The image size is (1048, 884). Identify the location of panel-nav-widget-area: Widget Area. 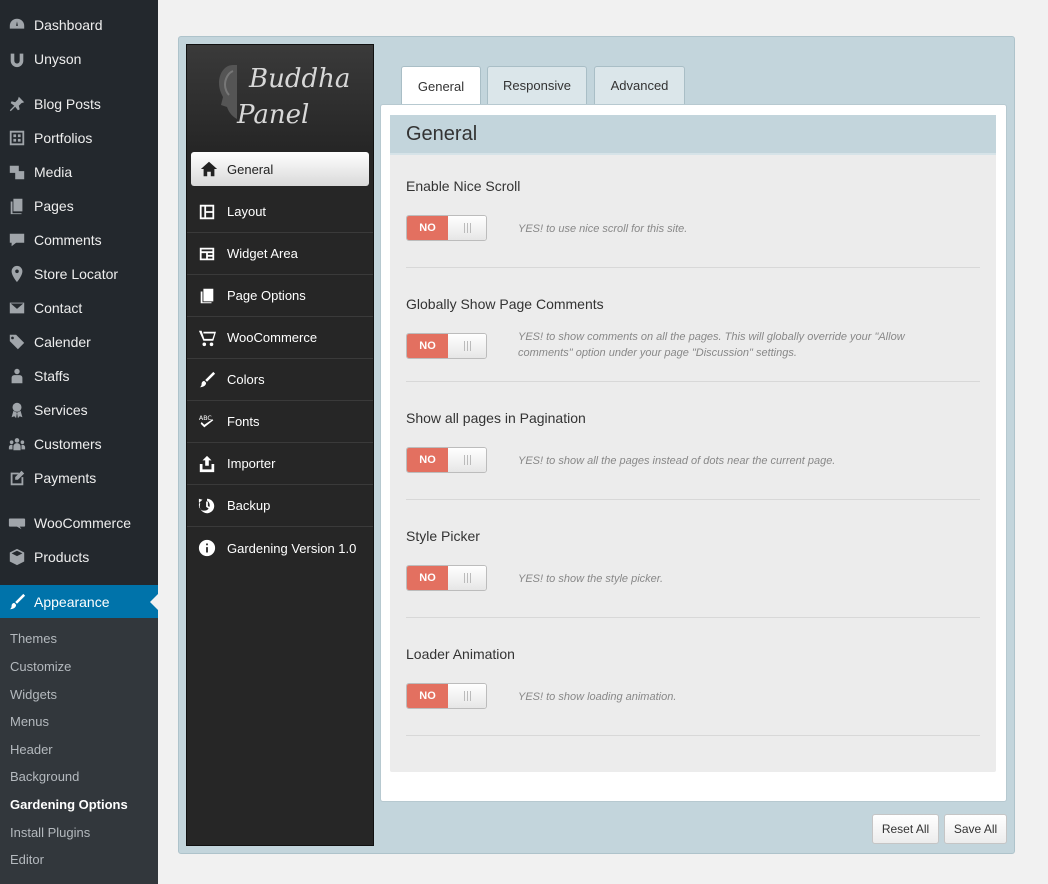
(280, 254).